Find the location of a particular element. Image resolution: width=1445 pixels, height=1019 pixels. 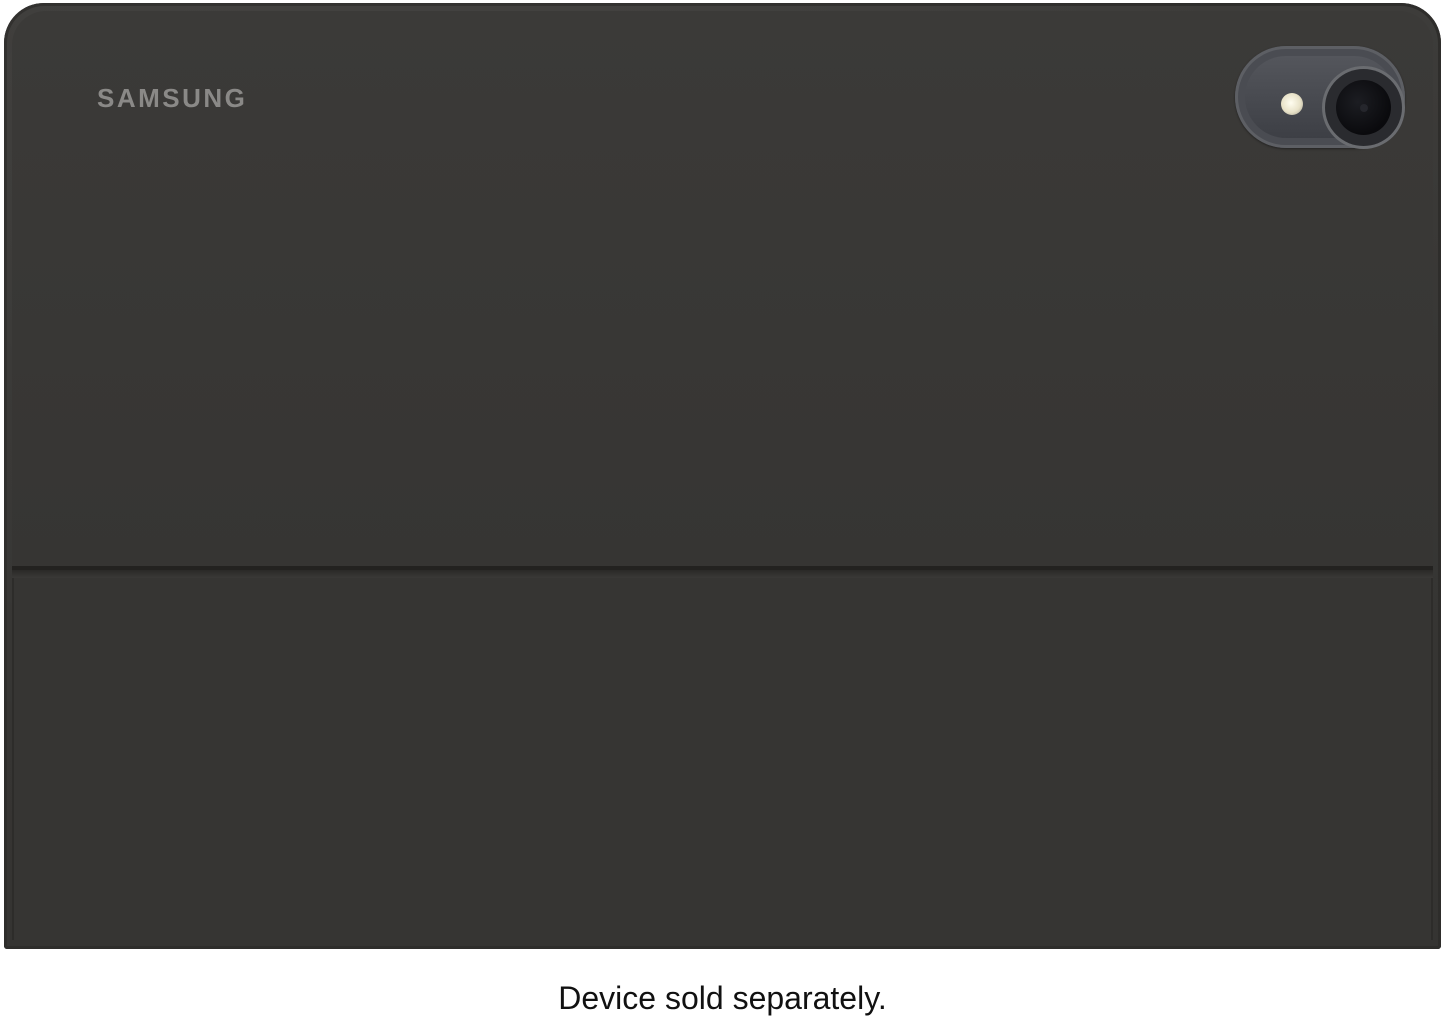

product-caption: Device sold separately. is located at coordinates (722, 998).